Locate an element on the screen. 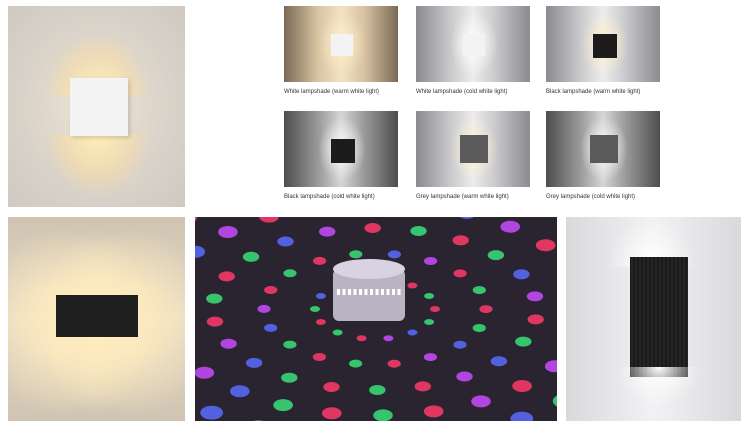 This screenshot has width=750, height=425. product-caption: Grey lampshade (cold white light) is located at coordinates (591, 197).